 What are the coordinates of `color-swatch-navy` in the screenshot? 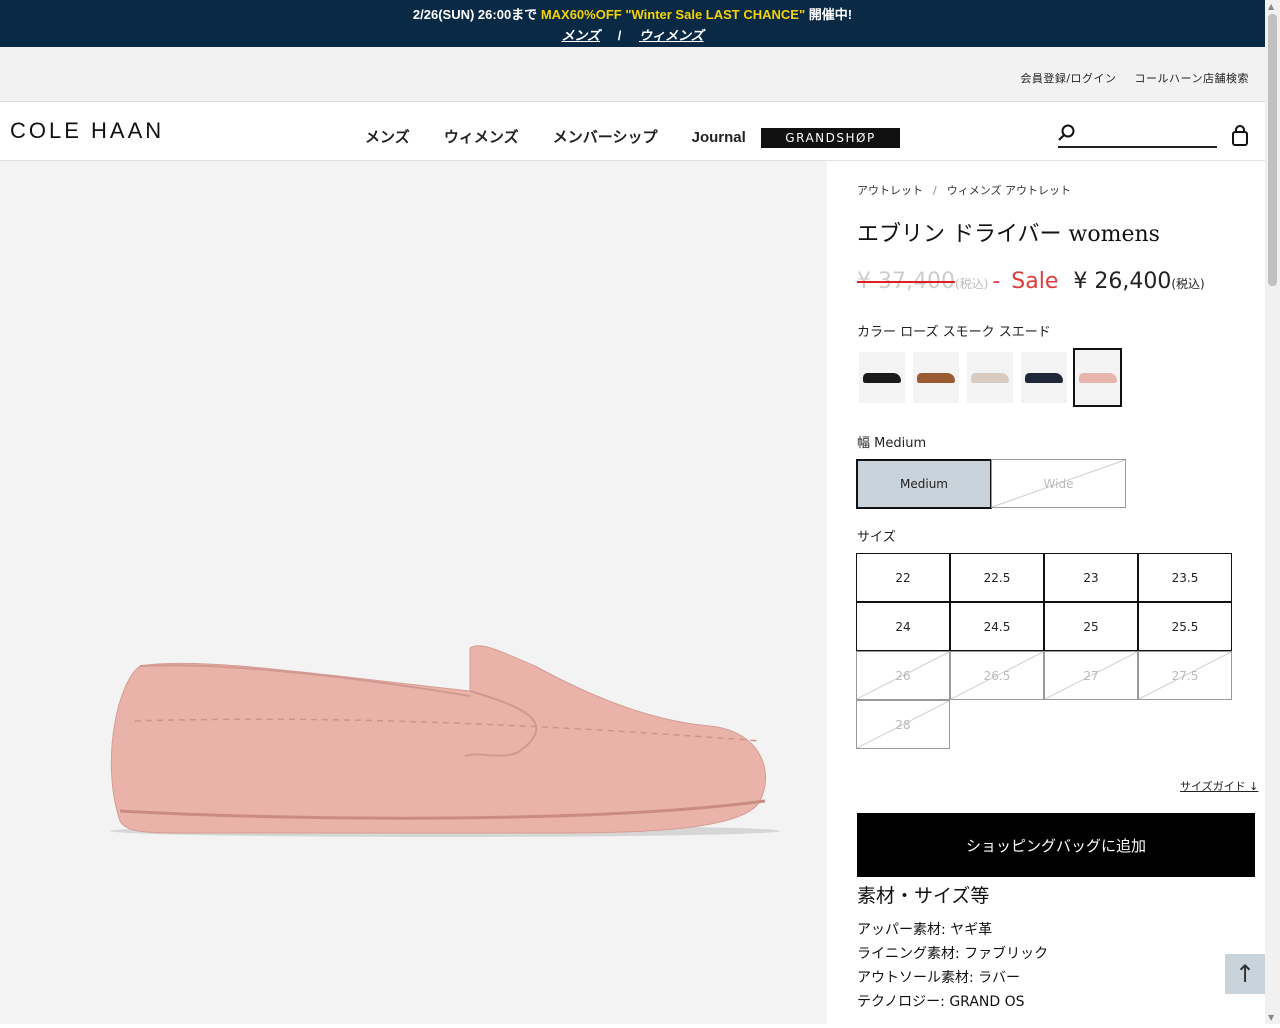 It's located at (1044, 377).